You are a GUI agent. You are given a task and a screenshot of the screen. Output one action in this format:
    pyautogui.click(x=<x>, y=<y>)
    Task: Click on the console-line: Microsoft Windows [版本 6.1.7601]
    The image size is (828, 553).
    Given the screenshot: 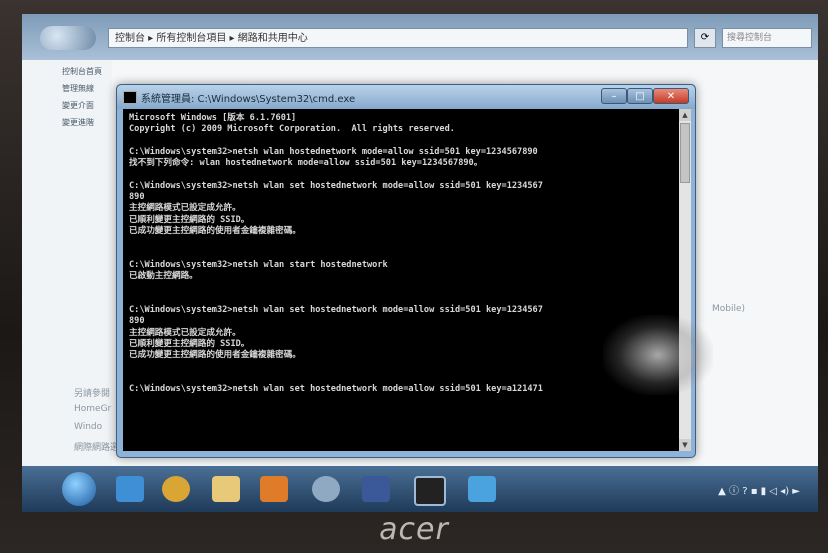 What is the action you would take?
    pyautogui.click(x=213, y=118)
    